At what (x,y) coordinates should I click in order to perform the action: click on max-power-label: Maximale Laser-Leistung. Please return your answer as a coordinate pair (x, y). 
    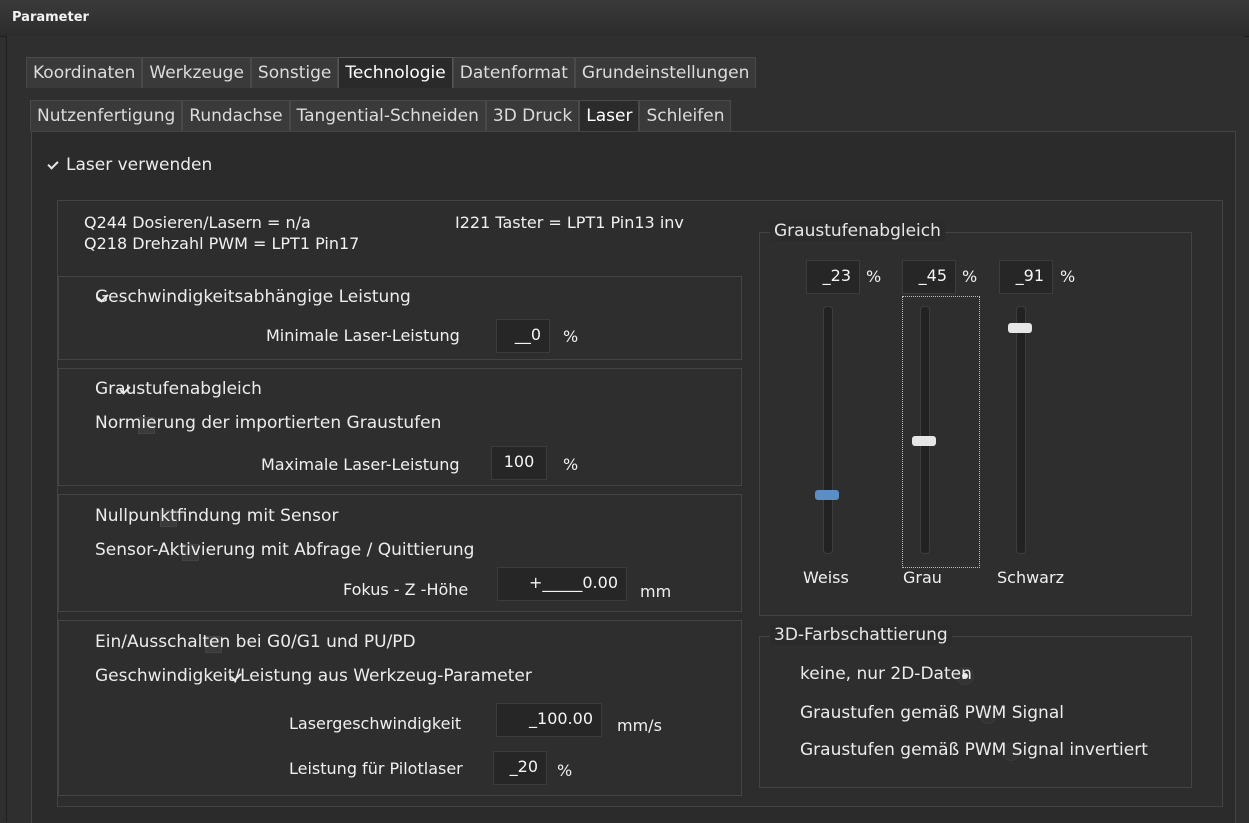
    Looking at the image, I should click on (360, 464).